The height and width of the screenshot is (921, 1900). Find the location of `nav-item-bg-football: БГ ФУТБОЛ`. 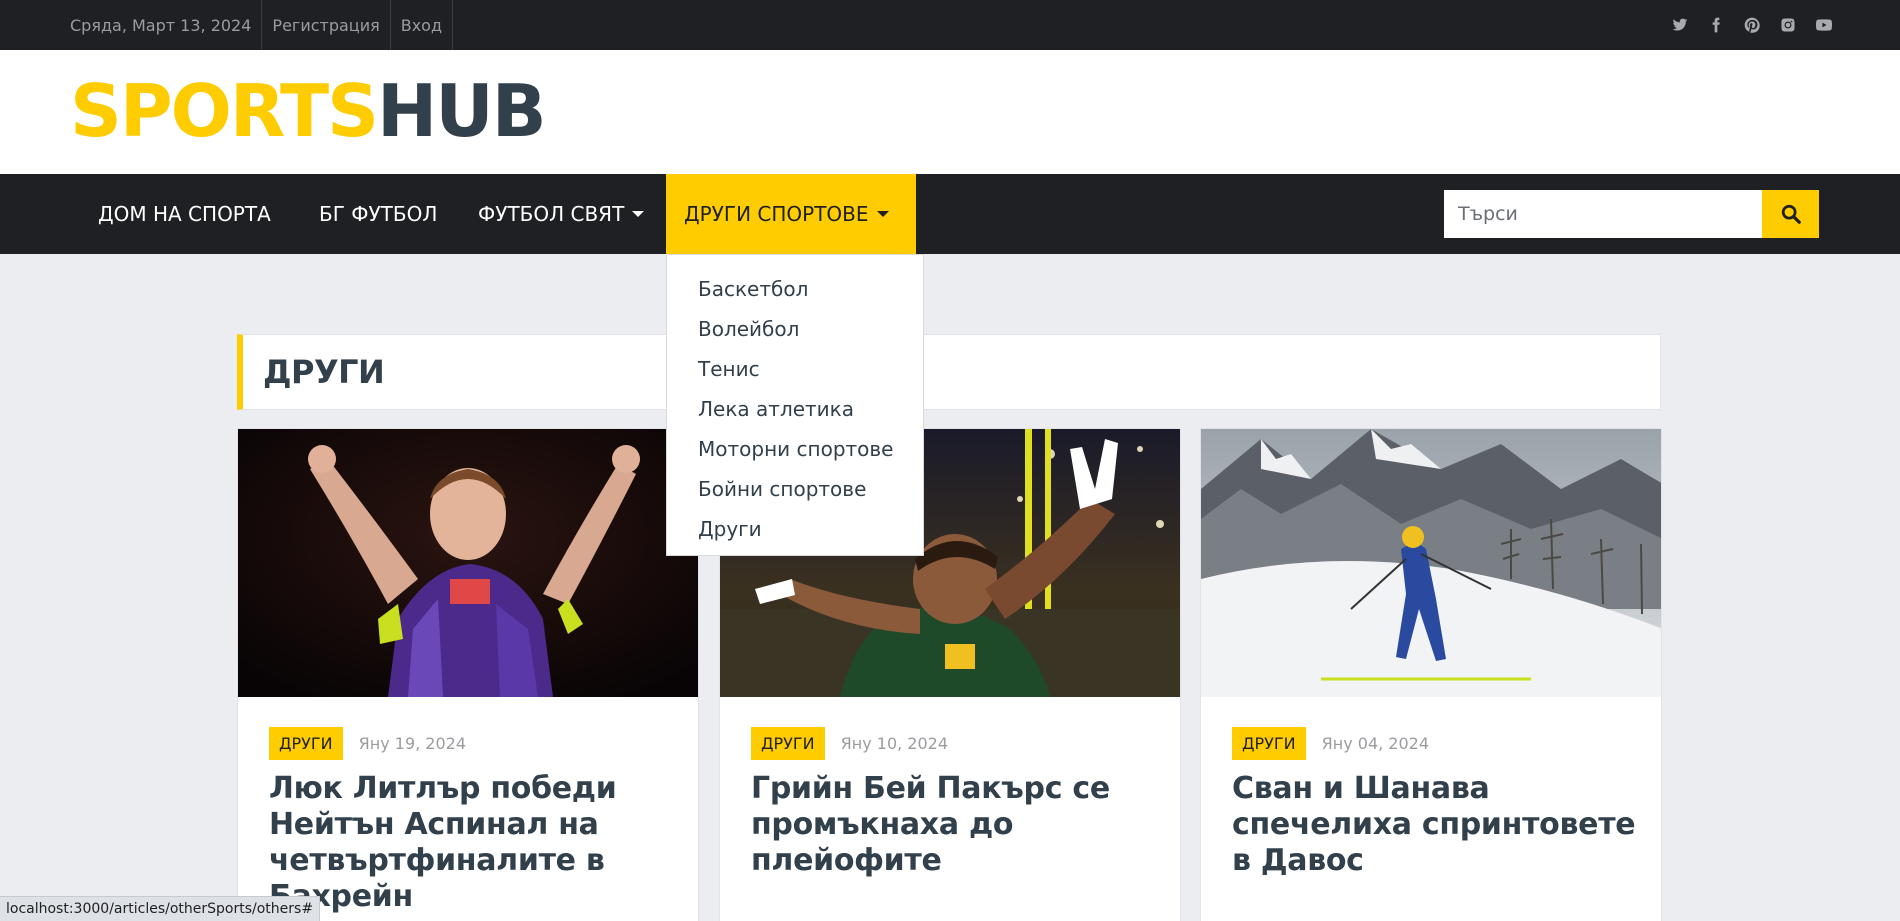

nav-item-bg-football: БГ ФУТБОЛ is located at coordinates (378, 214).